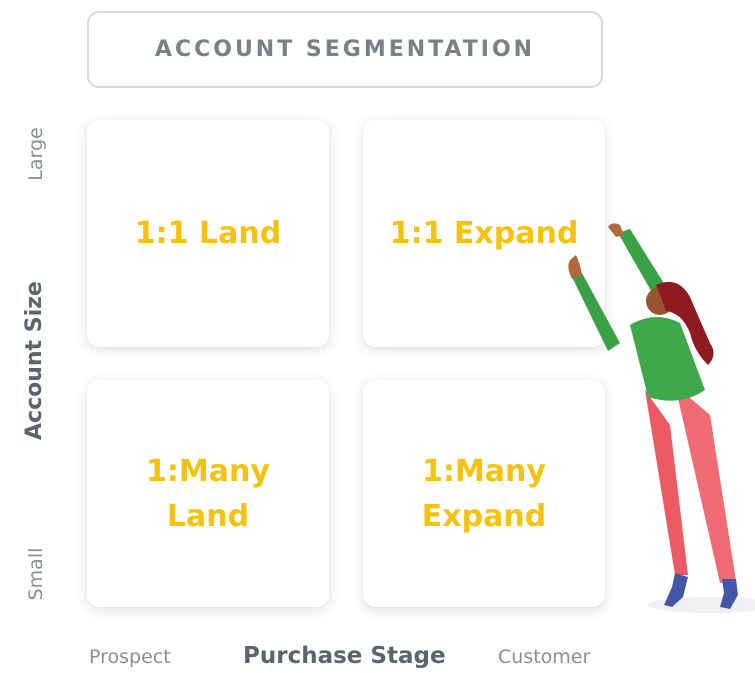 The height and width of the screenshot is (673, 755). I want to click on woman-pointing-icon, so click(661, 418).